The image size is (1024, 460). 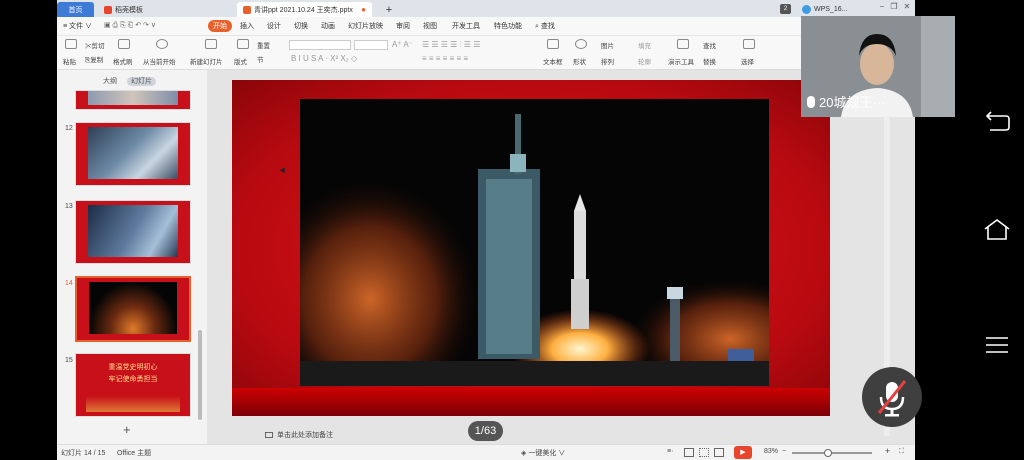 I want to click on cut-label: 剪切, so click(x=98, y=46).